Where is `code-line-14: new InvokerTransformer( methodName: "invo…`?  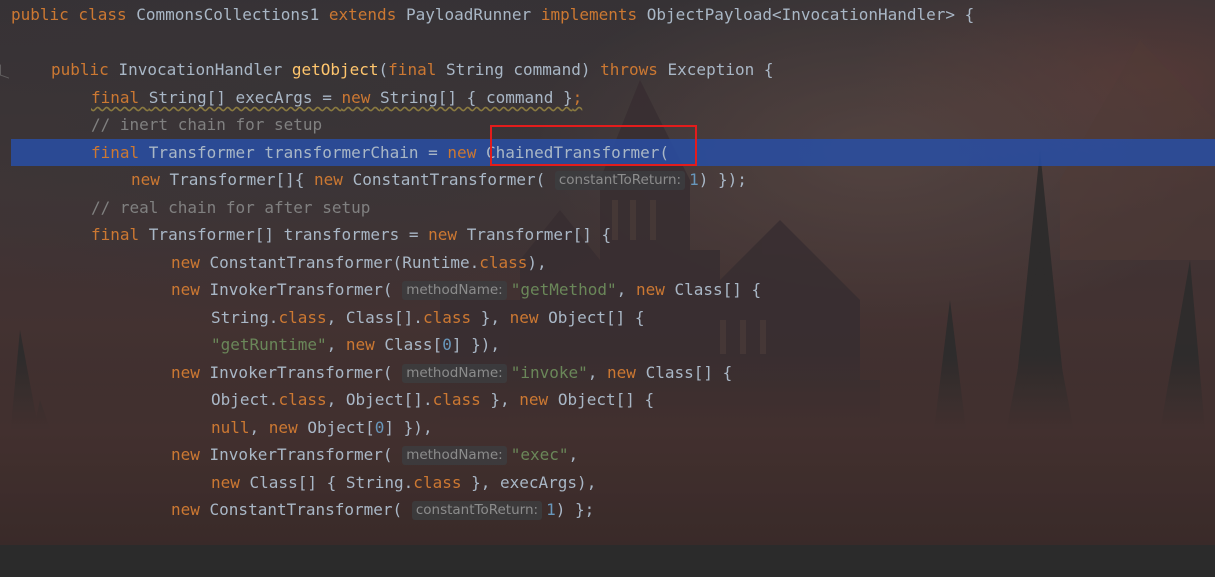 code-line-14: new InvokerTransformer( methodName: "invo… is located at coordinates (607, 372).